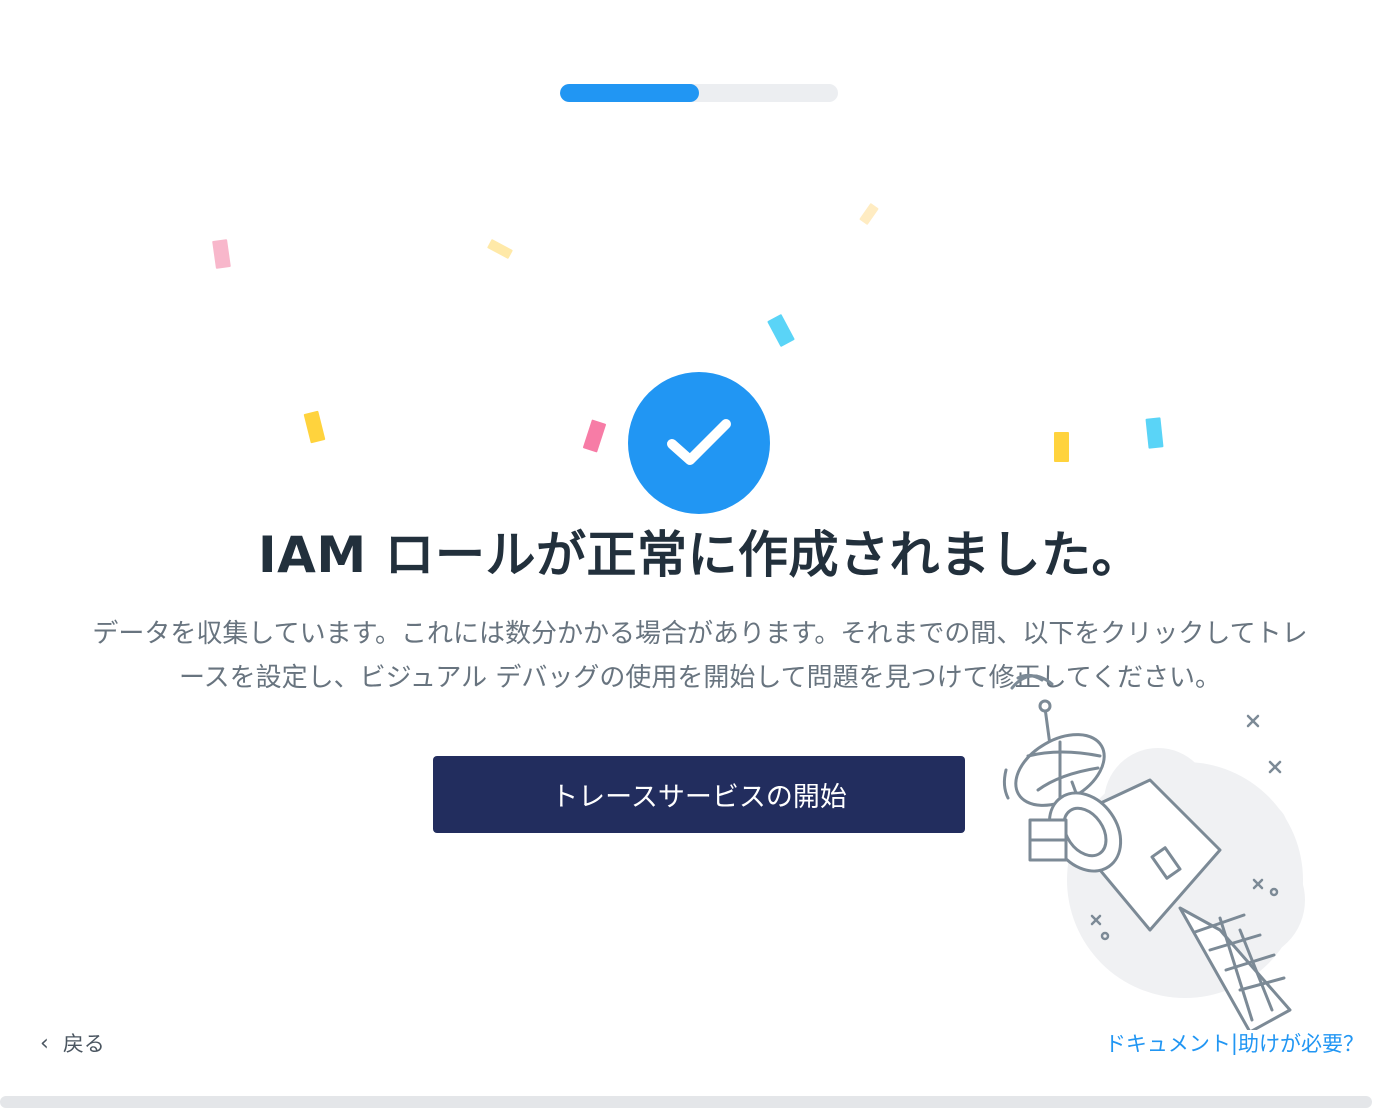 Image resolution: width=1400 pixels, height=1110 pixels. I want to click on progress-bar, so click(699, 93).